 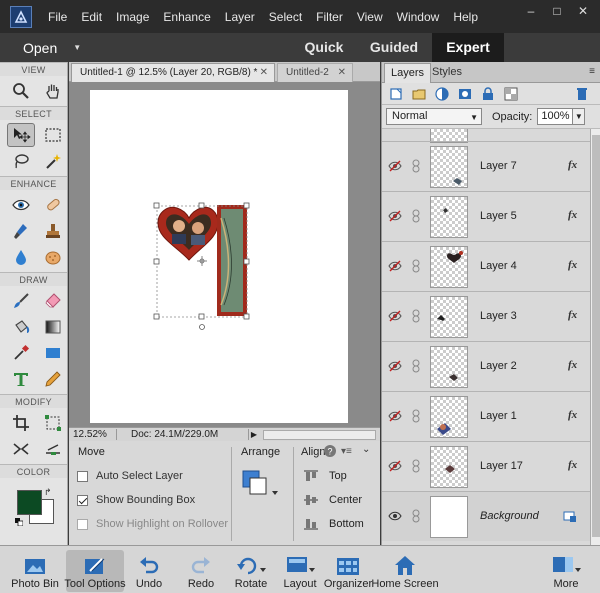 What do you see at coordinates (509, 516) in the screenshot?
I see `layer-name: Background` at bounding box center [509, 516].